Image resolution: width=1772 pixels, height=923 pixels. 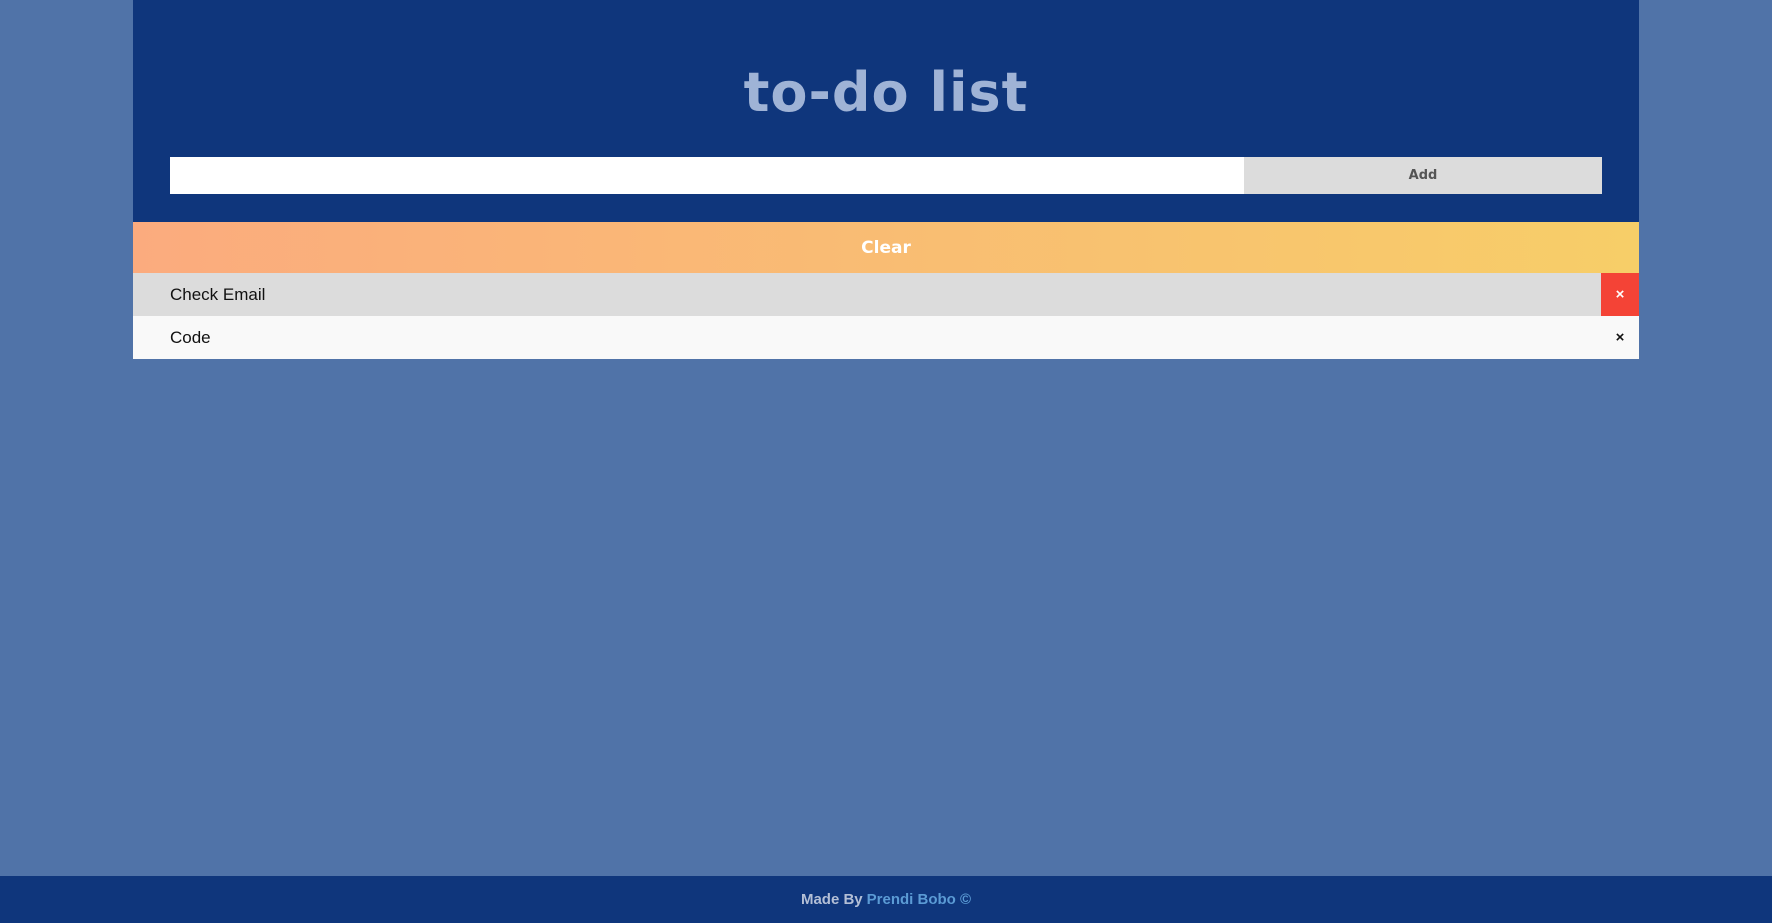 I want to click on footer: Made By Prendi Bobo ©, so click(x=886, y=899).